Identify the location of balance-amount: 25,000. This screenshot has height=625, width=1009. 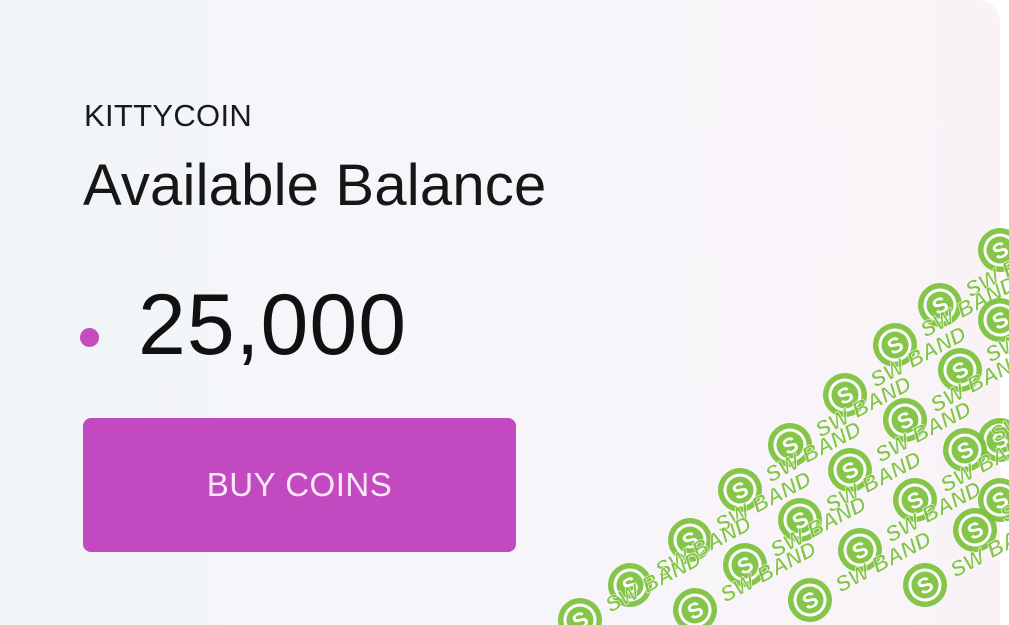
(273, 325).